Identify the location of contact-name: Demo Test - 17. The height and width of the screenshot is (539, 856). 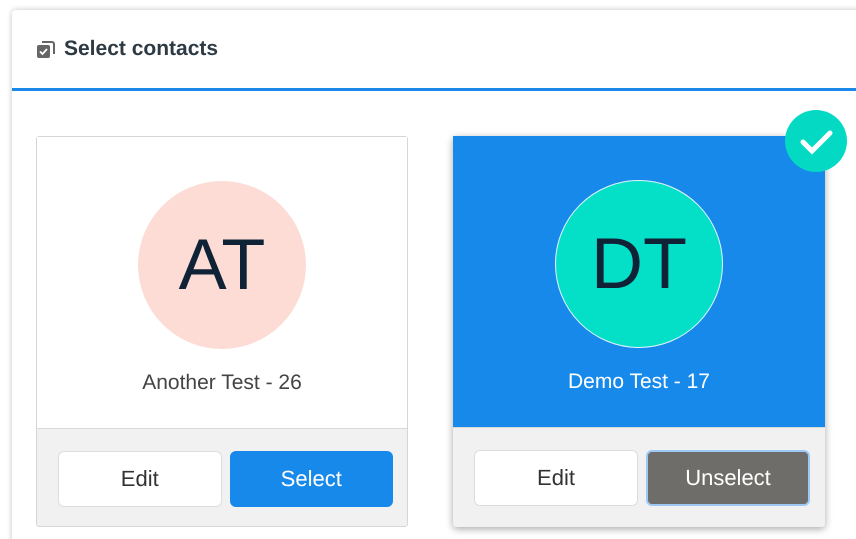
(639, 382).